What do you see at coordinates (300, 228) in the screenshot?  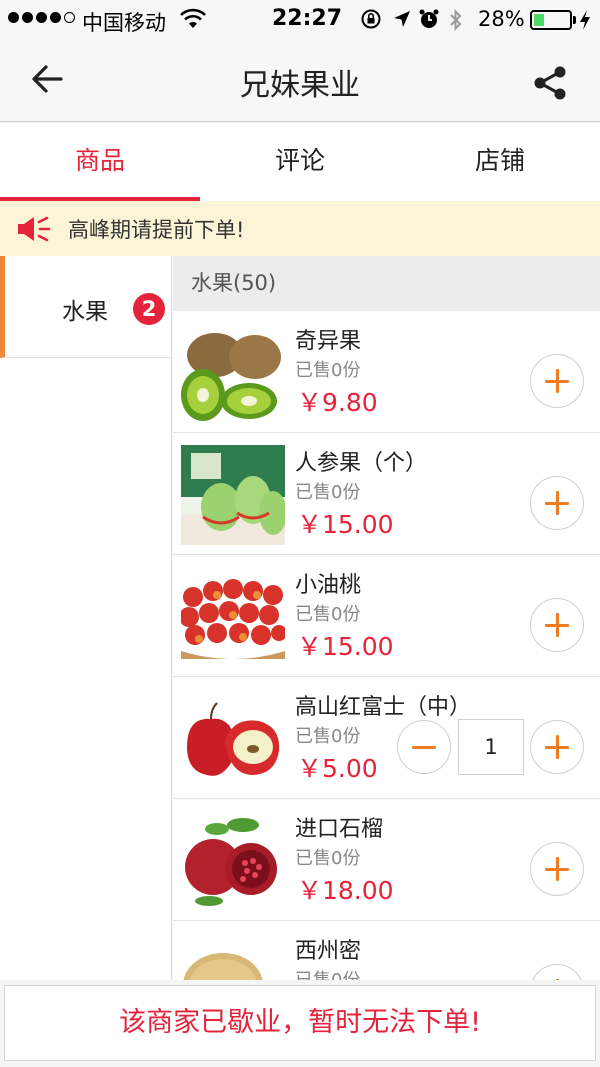 I see `notice-banner: 高峰期请提前下单!` at bounding box center [300, 228].